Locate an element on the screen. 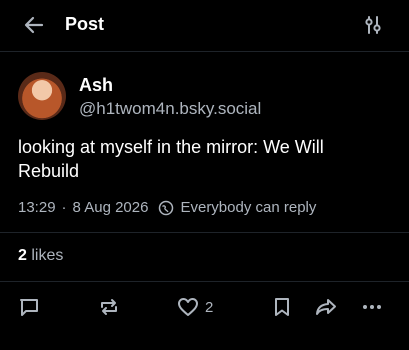 The image size is (409, 350). globe-icon is located at coordinates (166, 207).